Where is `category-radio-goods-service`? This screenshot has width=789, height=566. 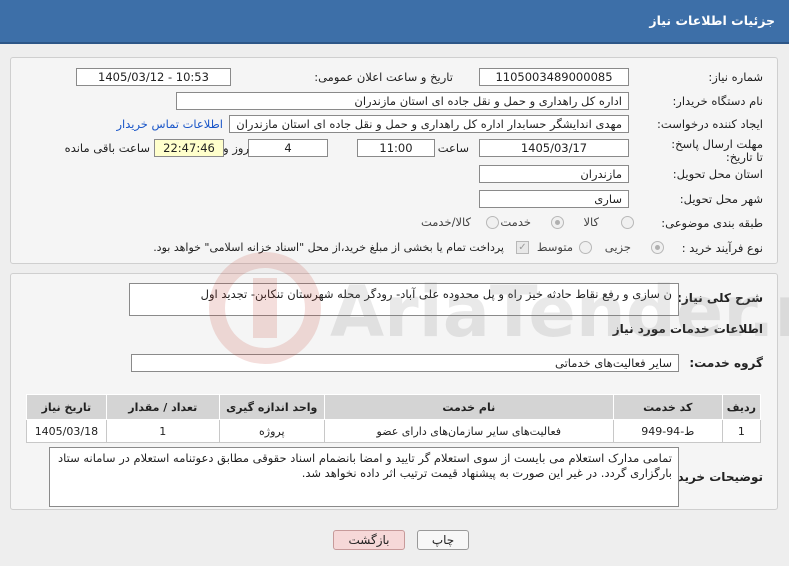 category-radio-goods-service is located at coordinates (492, 222).